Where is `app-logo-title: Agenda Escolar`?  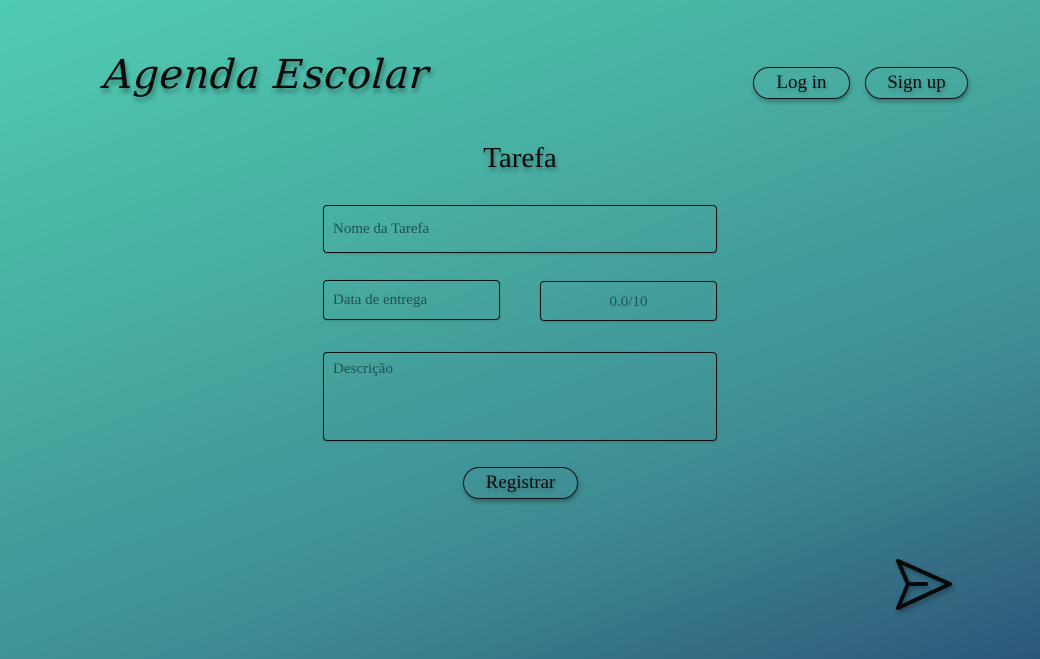 app-logo-title: Agenda Escolar is located at coordinates (266, 75).